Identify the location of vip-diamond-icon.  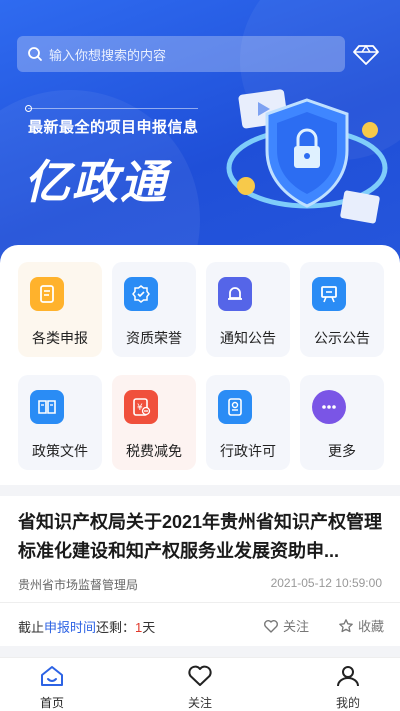
(366, 54).